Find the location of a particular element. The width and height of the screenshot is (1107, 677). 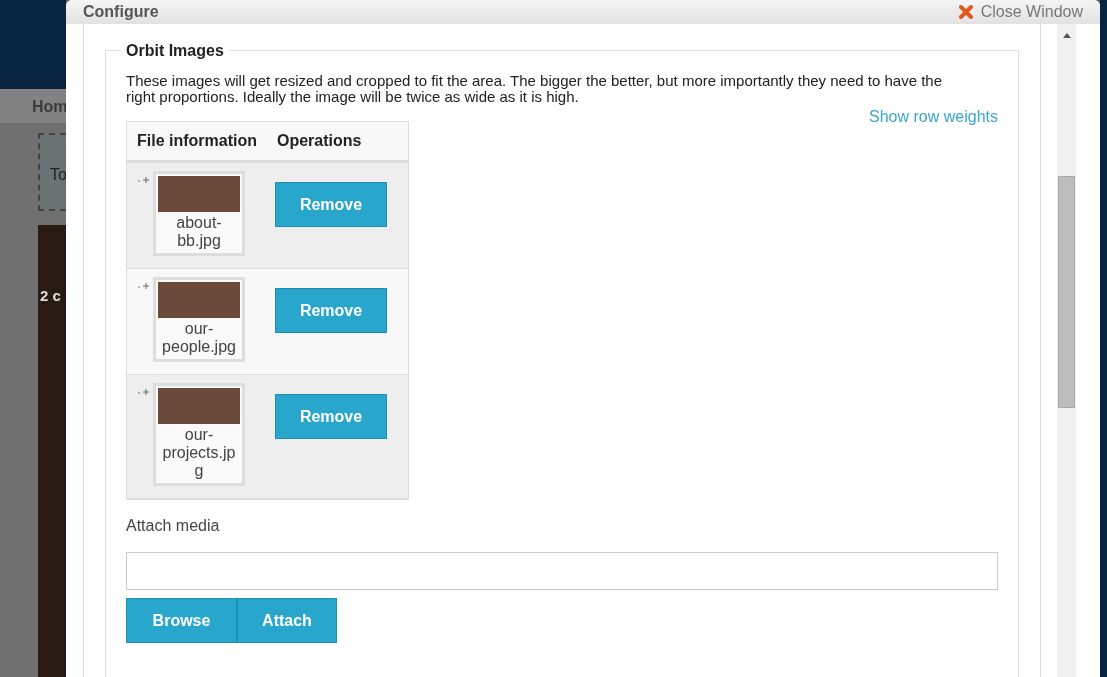

file-name: our-projects.jpg is located at coordinates (199, 453).